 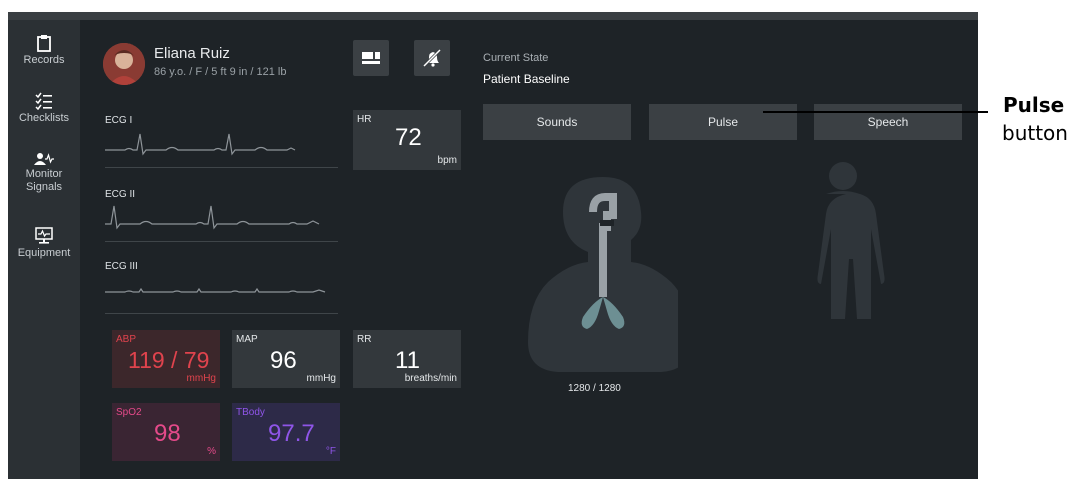 I want to click on hr-label: HR, so click(x=364, y=119).